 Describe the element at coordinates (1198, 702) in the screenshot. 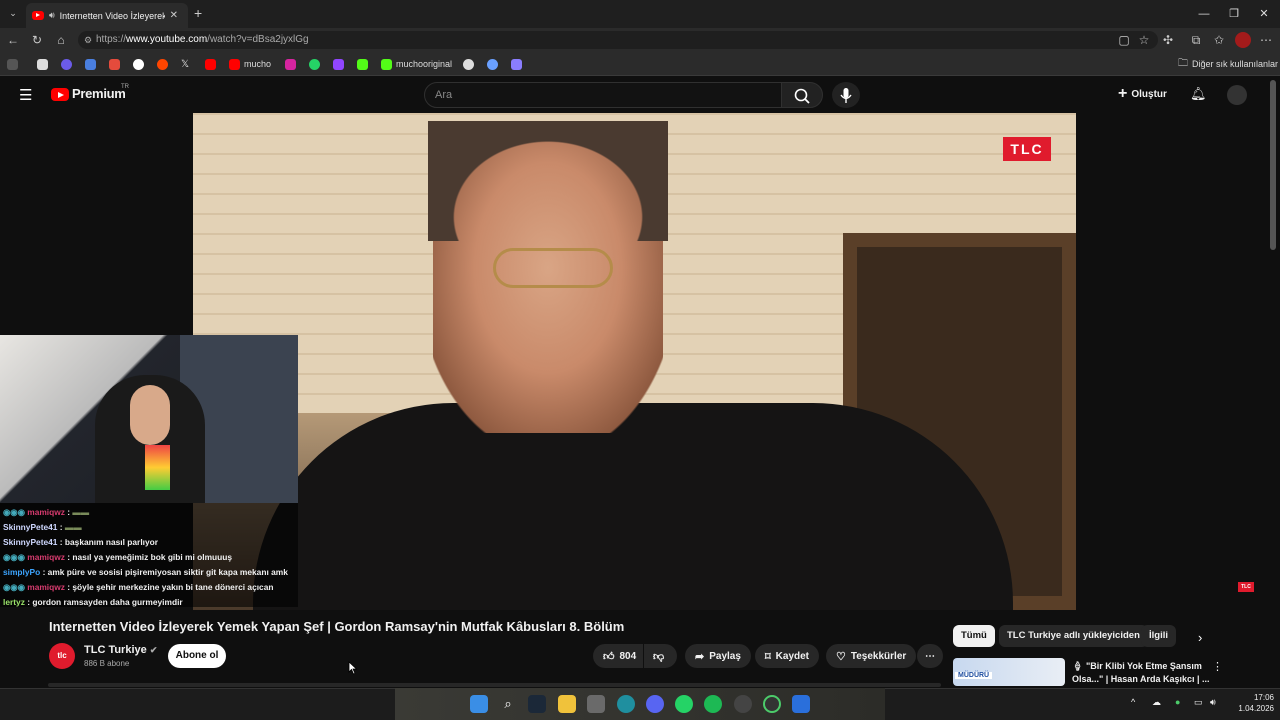

I see `tray-network-icon: ▭` at that location.